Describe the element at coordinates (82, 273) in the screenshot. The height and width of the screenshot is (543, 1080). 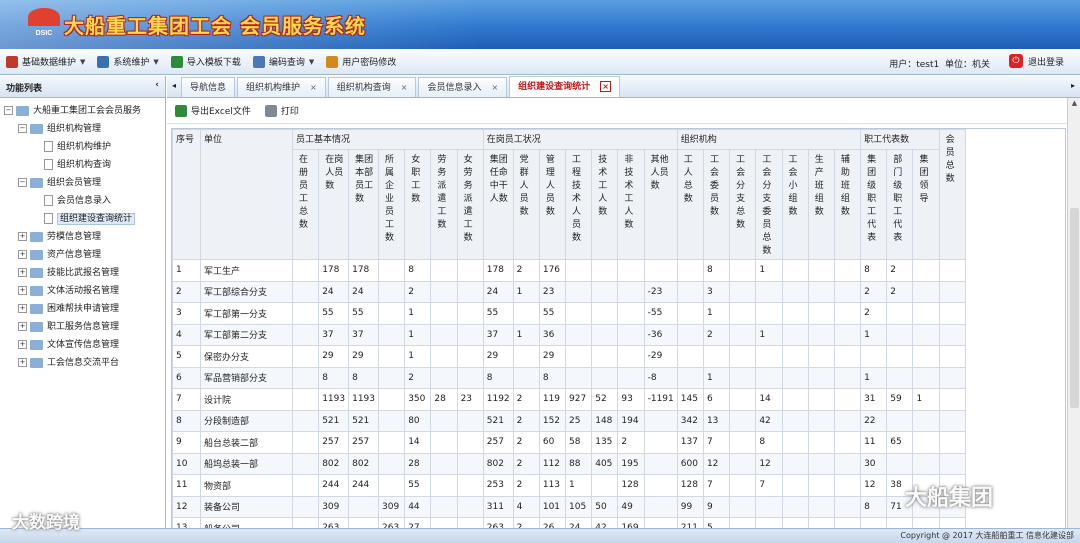
I see `tree-item: + 技能比武报名管理` at that location.